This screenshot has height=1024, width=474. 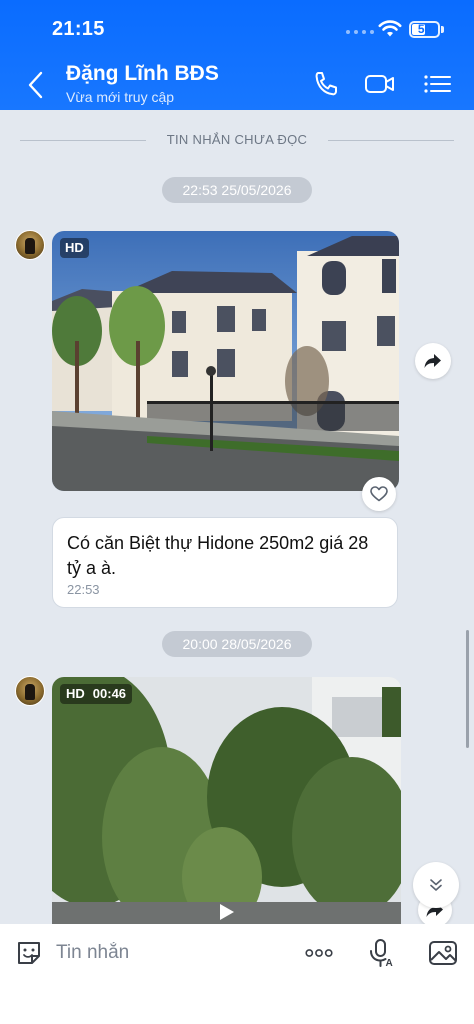 I want to click on status-bar: 21:15 50, so click(x=237, y=30).